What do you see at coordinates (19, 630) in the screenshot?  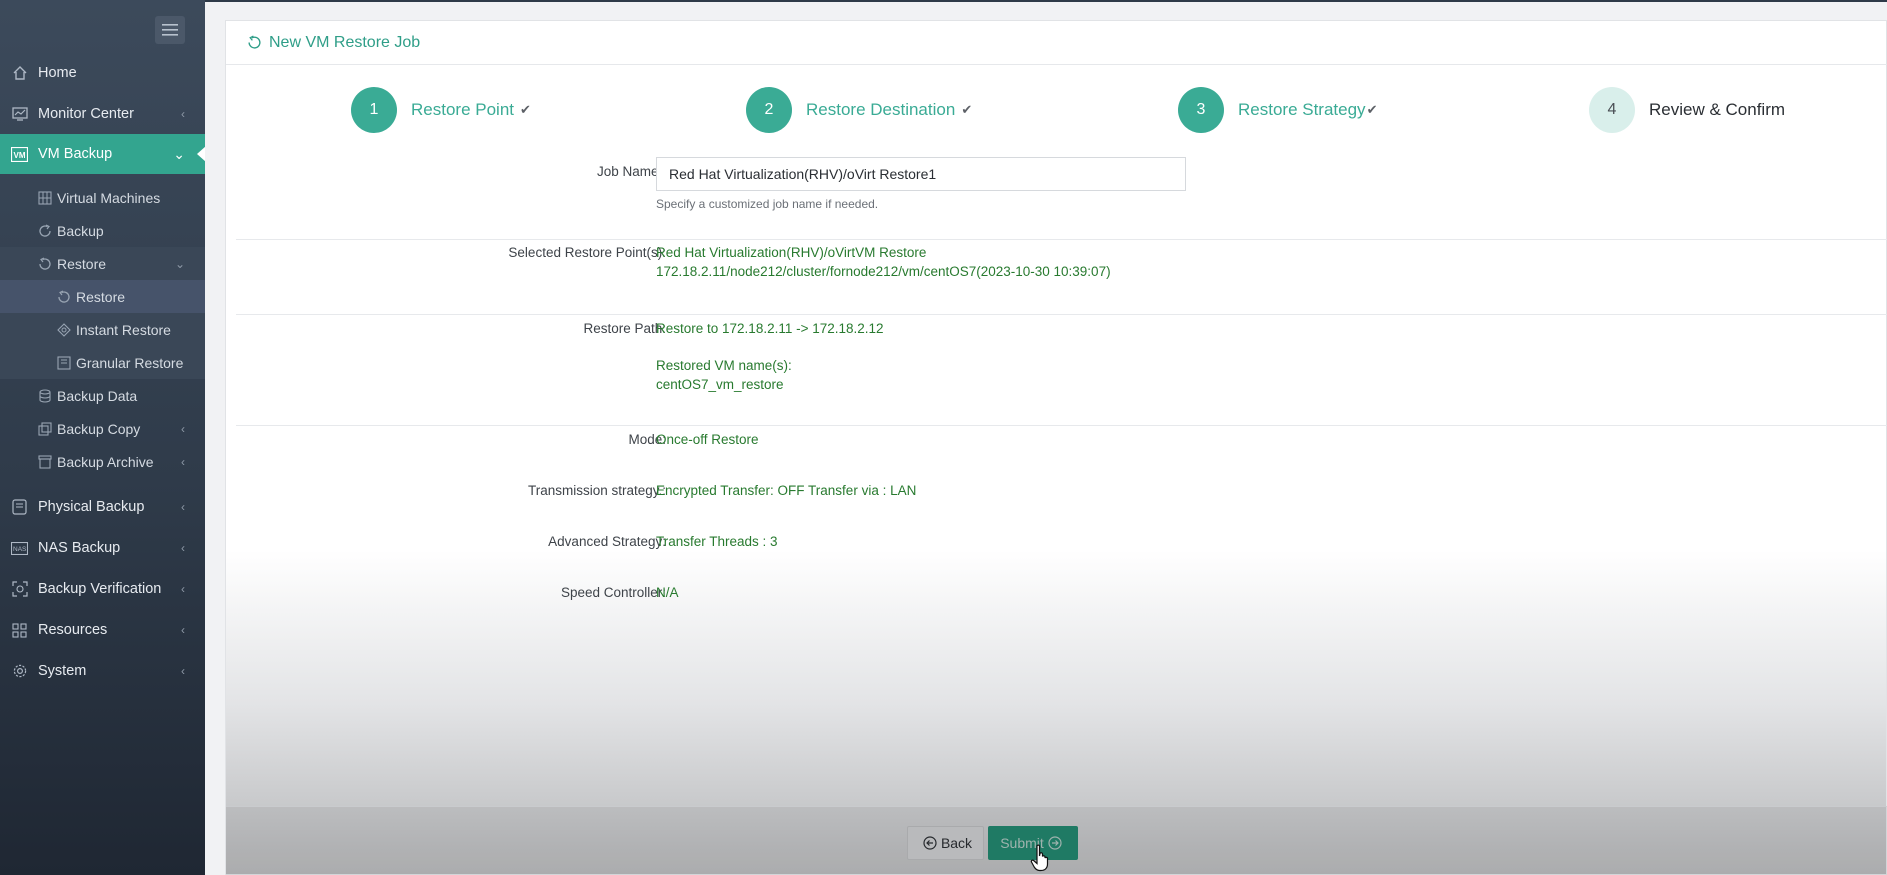 I see `resources-icon` at bounding box center [19, 630].